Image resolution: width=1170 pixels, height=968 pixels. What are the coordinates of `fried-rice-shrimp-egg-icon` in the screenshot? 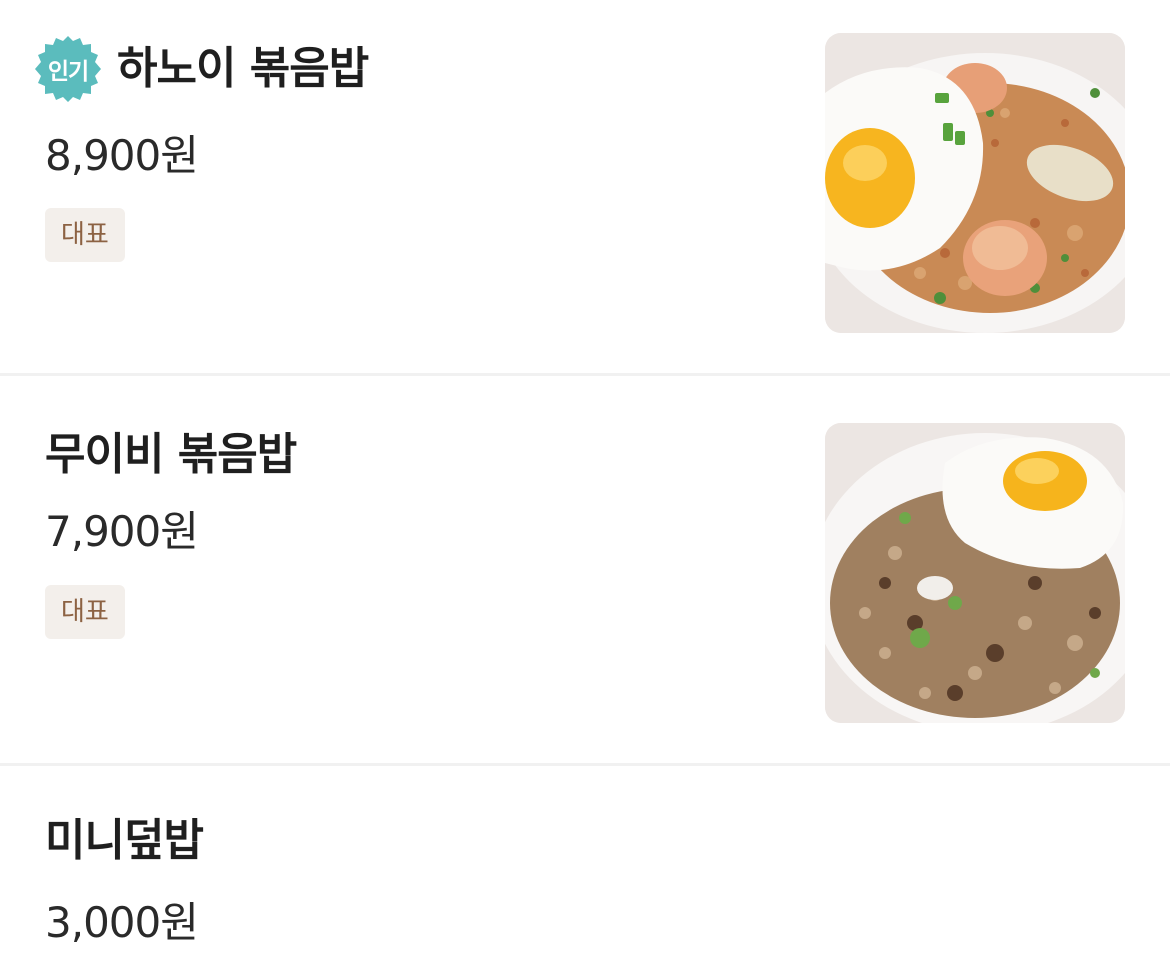 It's located at (975, 183).